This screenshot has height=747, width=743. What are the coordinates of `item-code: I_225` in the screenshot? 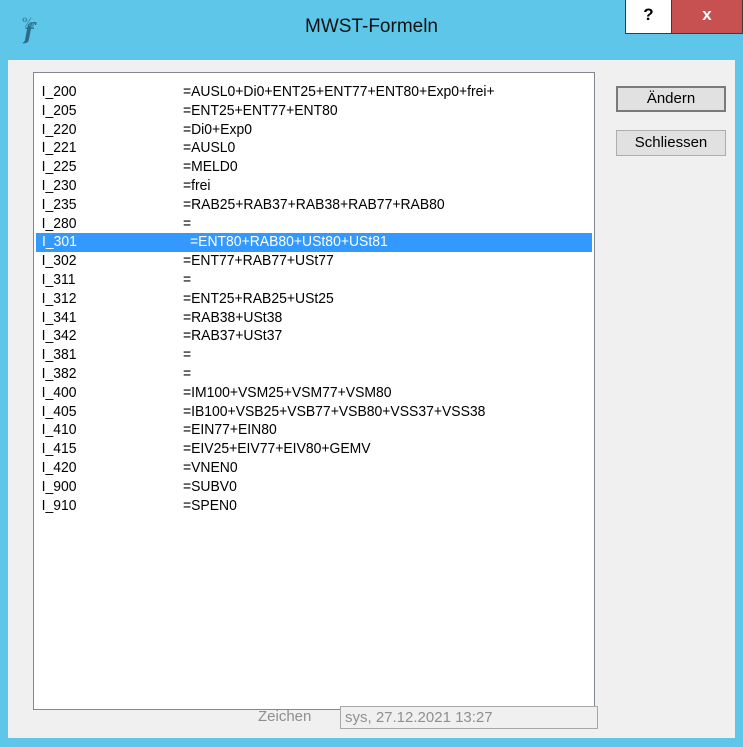 It's located at (59, 167).